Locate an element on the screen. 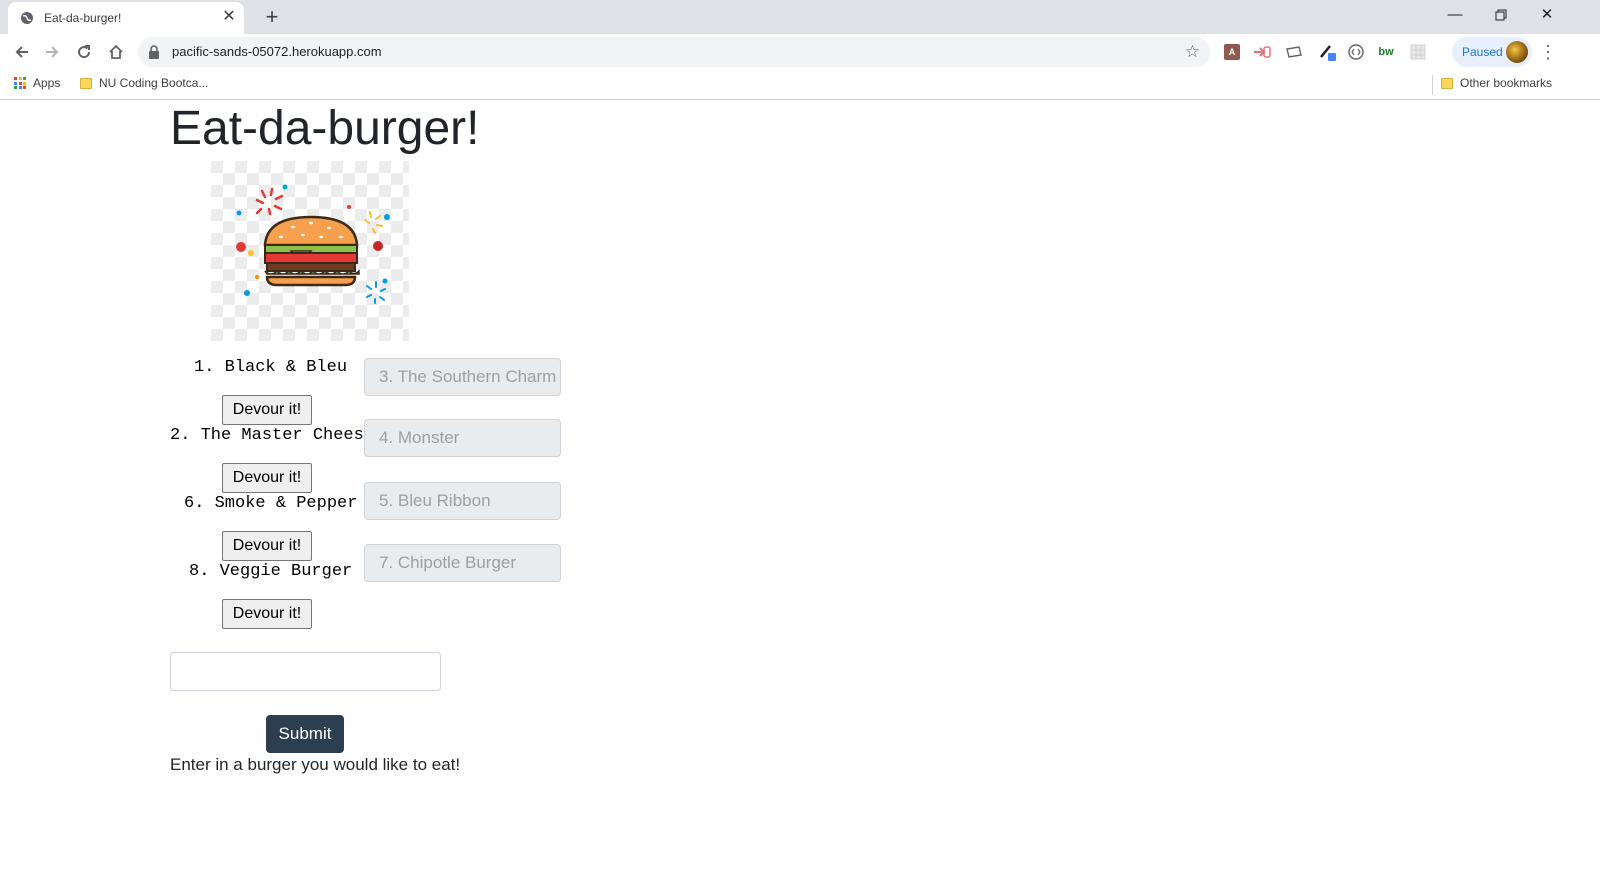 This screenshot has width=1600, height=870. red-arrow-icon is located at coordinates (1262, 52).